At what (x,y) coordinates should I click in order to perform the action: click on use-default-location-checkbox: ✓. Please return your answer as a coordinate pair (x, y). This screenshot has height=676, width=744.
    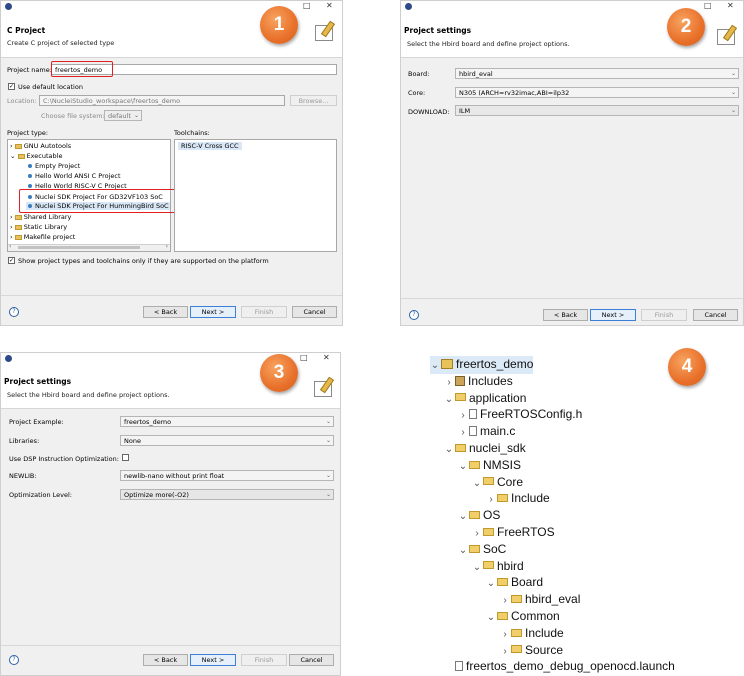
    Looking at the image, I should click on (11, 86).